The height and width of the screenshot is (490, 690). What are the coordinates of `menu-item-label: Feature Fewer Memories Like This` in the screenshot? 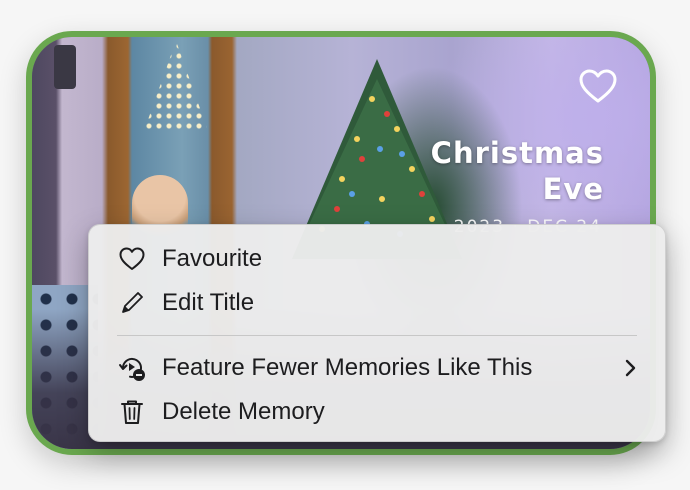 It's located at (347, 367).